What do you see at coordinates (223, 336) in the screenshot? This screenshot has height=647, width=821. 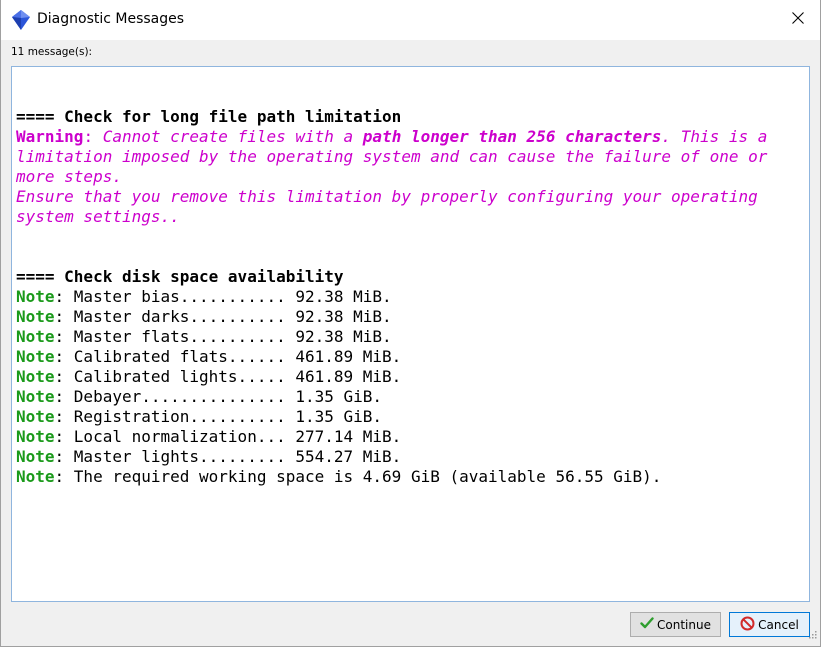 I see `note-text: : Master flats.......... 92.38 MiB.` at bounding box center [223, 336].